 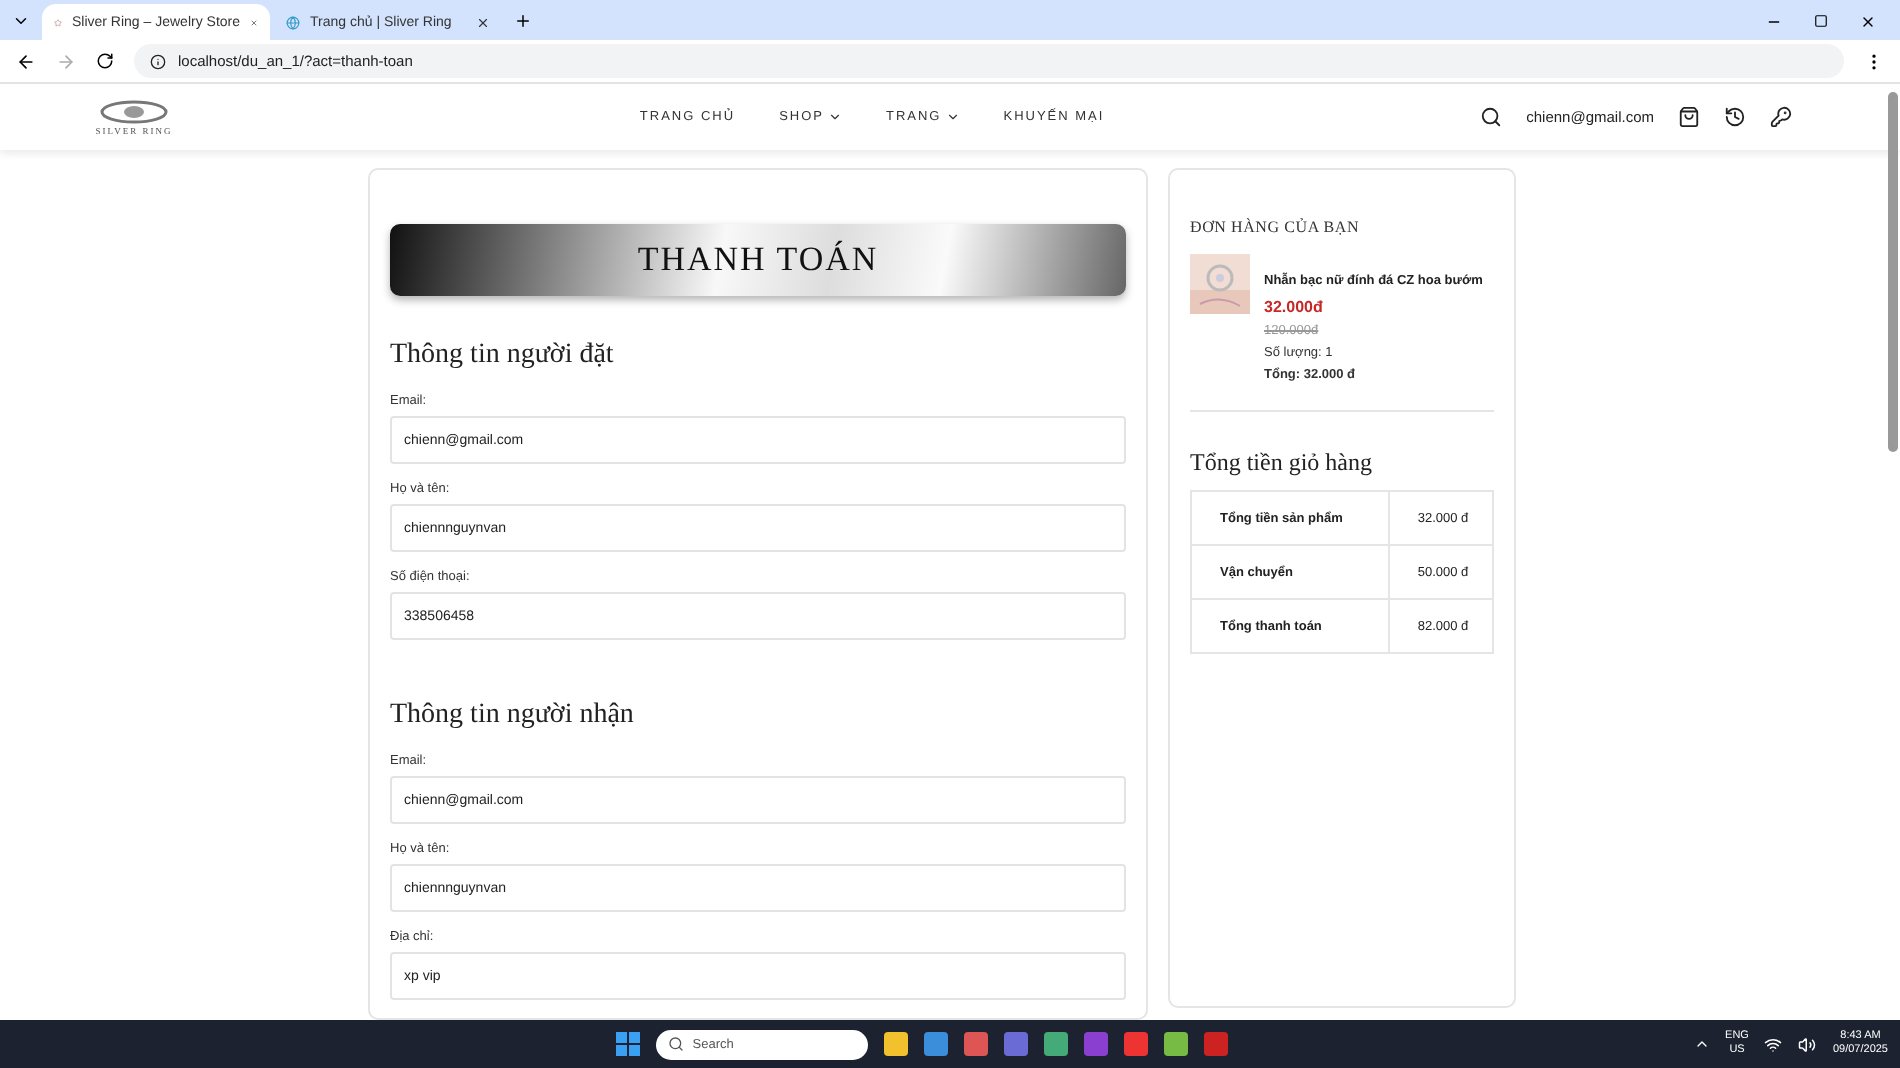 What do you see at coordinates (503, 356) in the screenshot?
I see `section-title: Thông tin người đặt` at bounding box center [503, 356].